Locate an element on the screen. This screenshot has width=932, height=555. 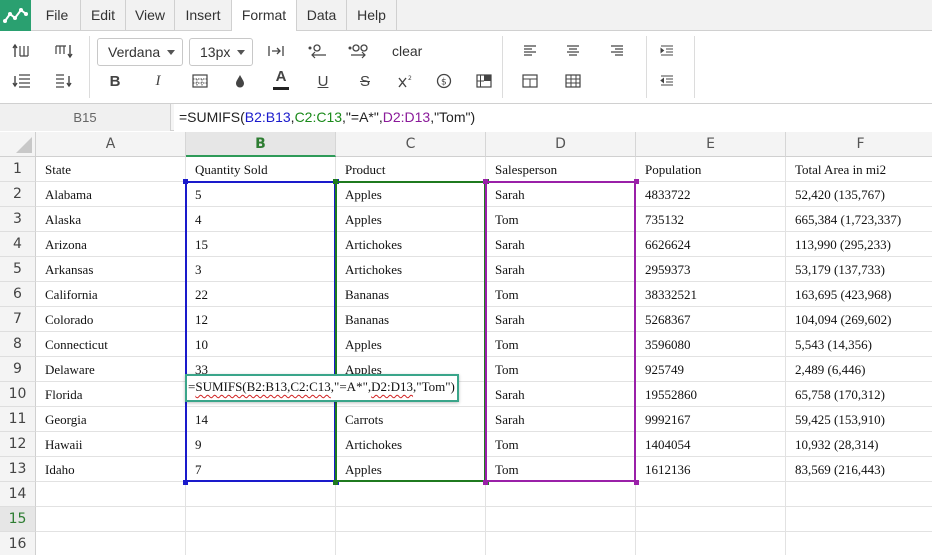
cell-e10: 19552860 is located at coordinates (711, 394).